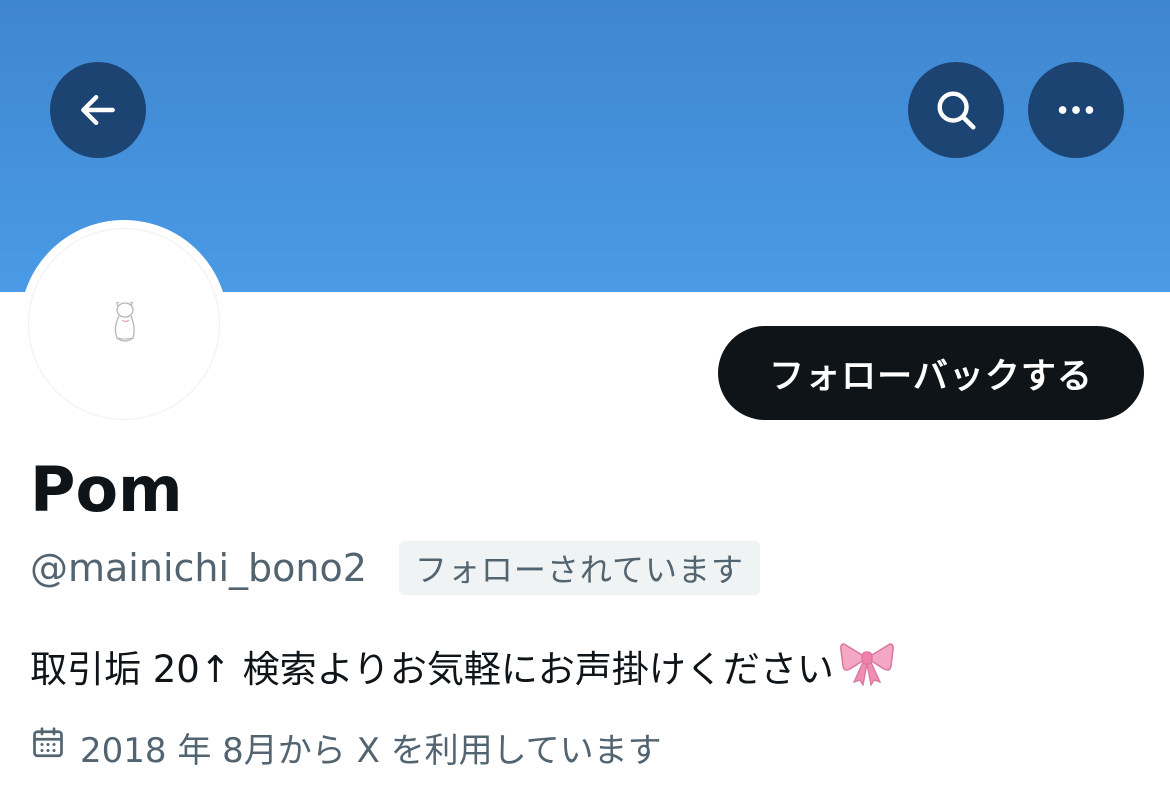 This screenshot has width=1170, height=793. I want to click on more-horizontal-icon, so click(1076, 110).